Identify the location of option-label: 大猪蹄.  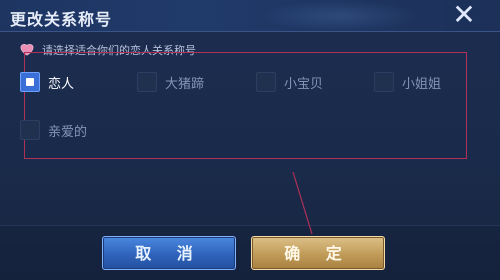
(185, 84).